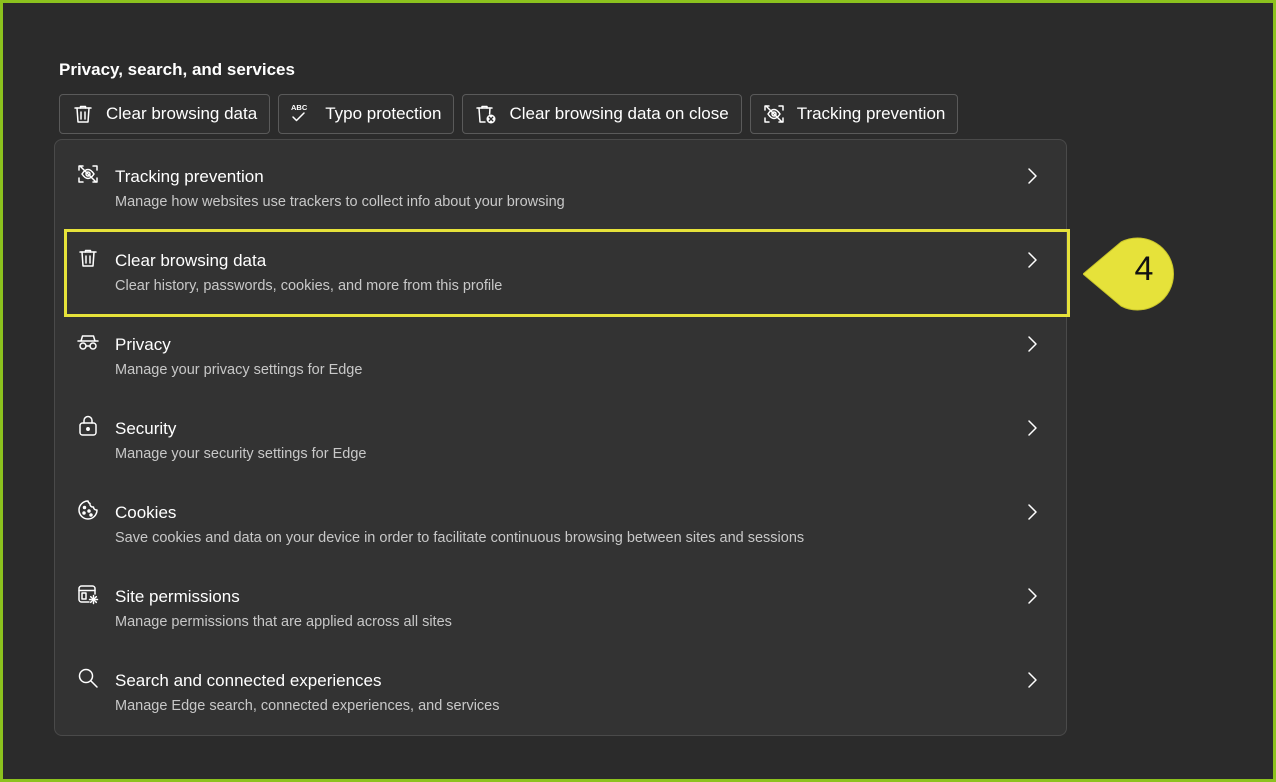  Describe the element at coordinates (88, 678) in the screenshot. I see `search-icon` at that location.